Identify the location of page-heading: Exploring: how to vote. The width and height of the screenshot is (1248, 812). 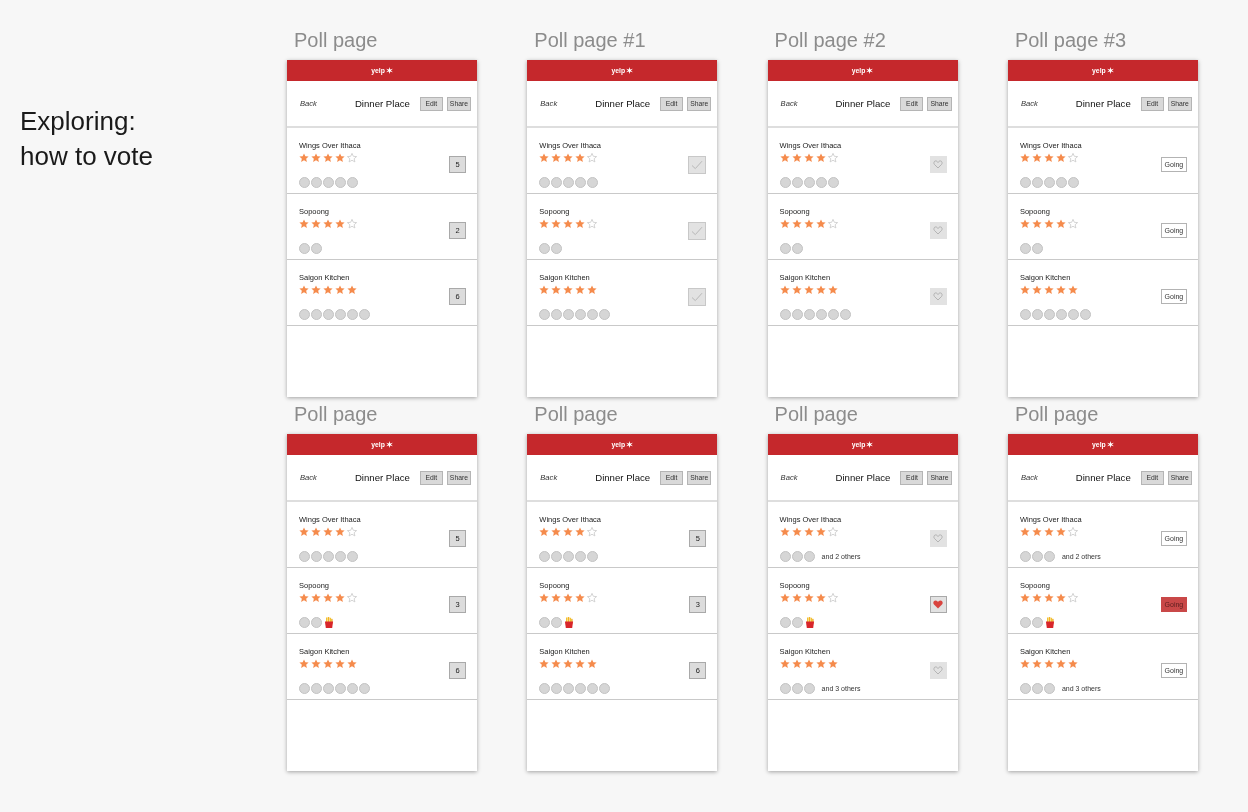
(86, 139).